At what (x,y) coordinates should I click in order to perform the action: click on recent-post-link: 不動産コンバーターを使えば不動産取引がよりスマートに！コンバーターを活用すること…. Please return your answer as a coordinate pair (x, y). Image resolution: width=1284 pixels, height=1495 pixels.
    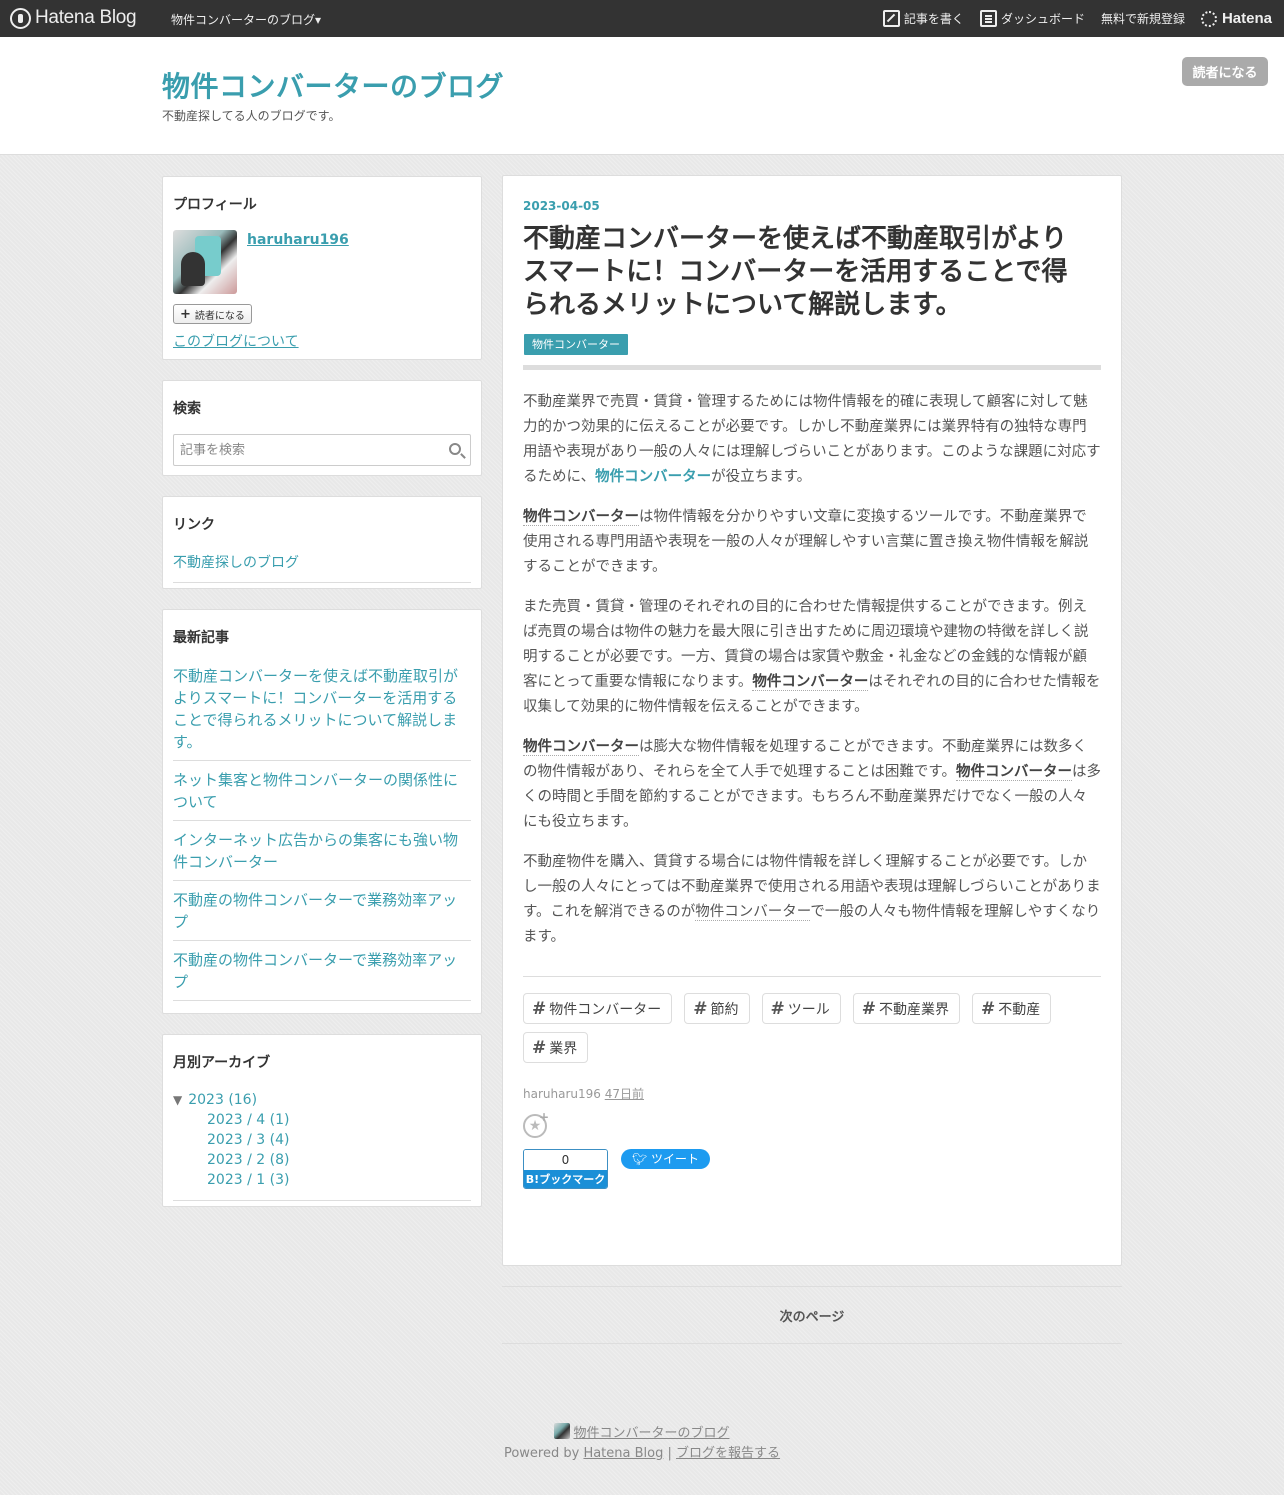
    Looking at the image, I should click on (322, 709).